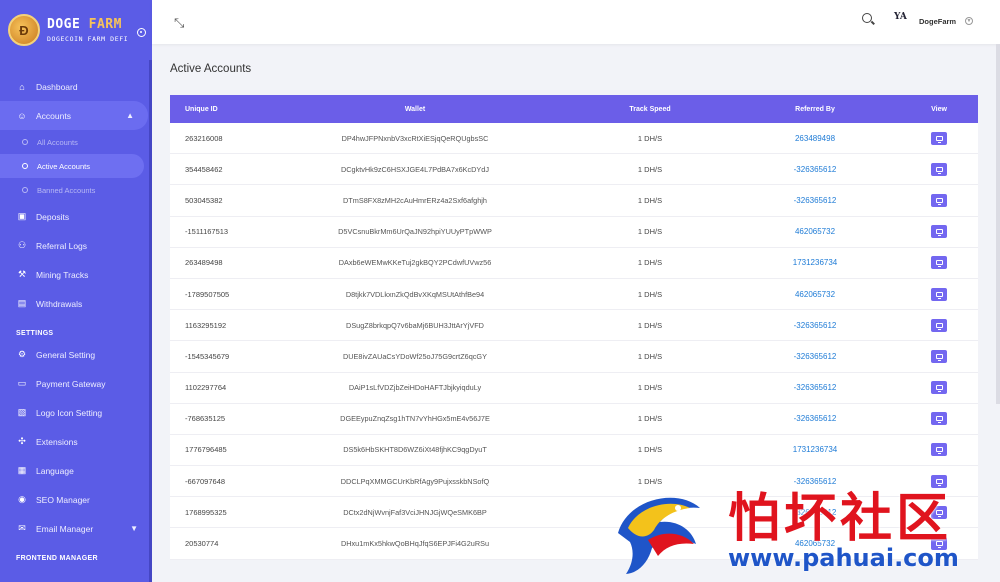  What do you see at coordinates (22, 354) in the screenshot?
I see `gear-icon: ⚙` at bounding box center [22, 354].